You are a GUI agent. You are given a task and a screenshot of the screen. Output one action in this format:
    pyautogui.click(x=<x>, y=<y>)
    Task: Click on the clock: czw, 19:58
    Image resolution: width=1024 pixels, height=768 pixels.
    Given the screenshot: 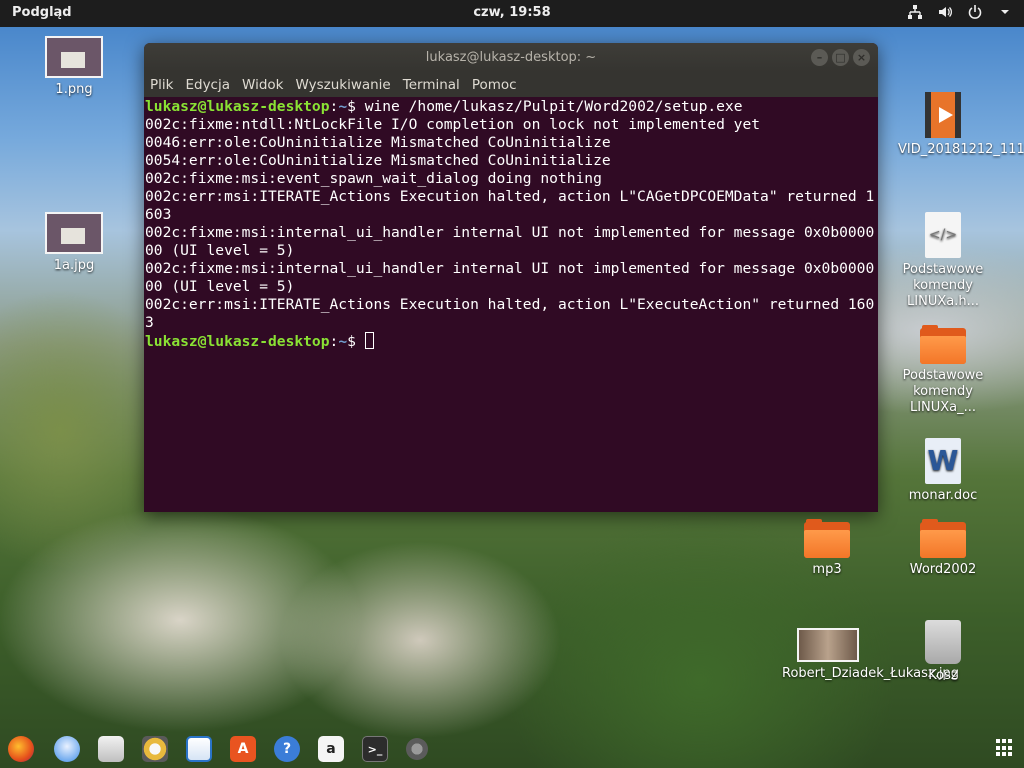 What is the action you would take?
    pyautogui.click(x=512, y=12)
    